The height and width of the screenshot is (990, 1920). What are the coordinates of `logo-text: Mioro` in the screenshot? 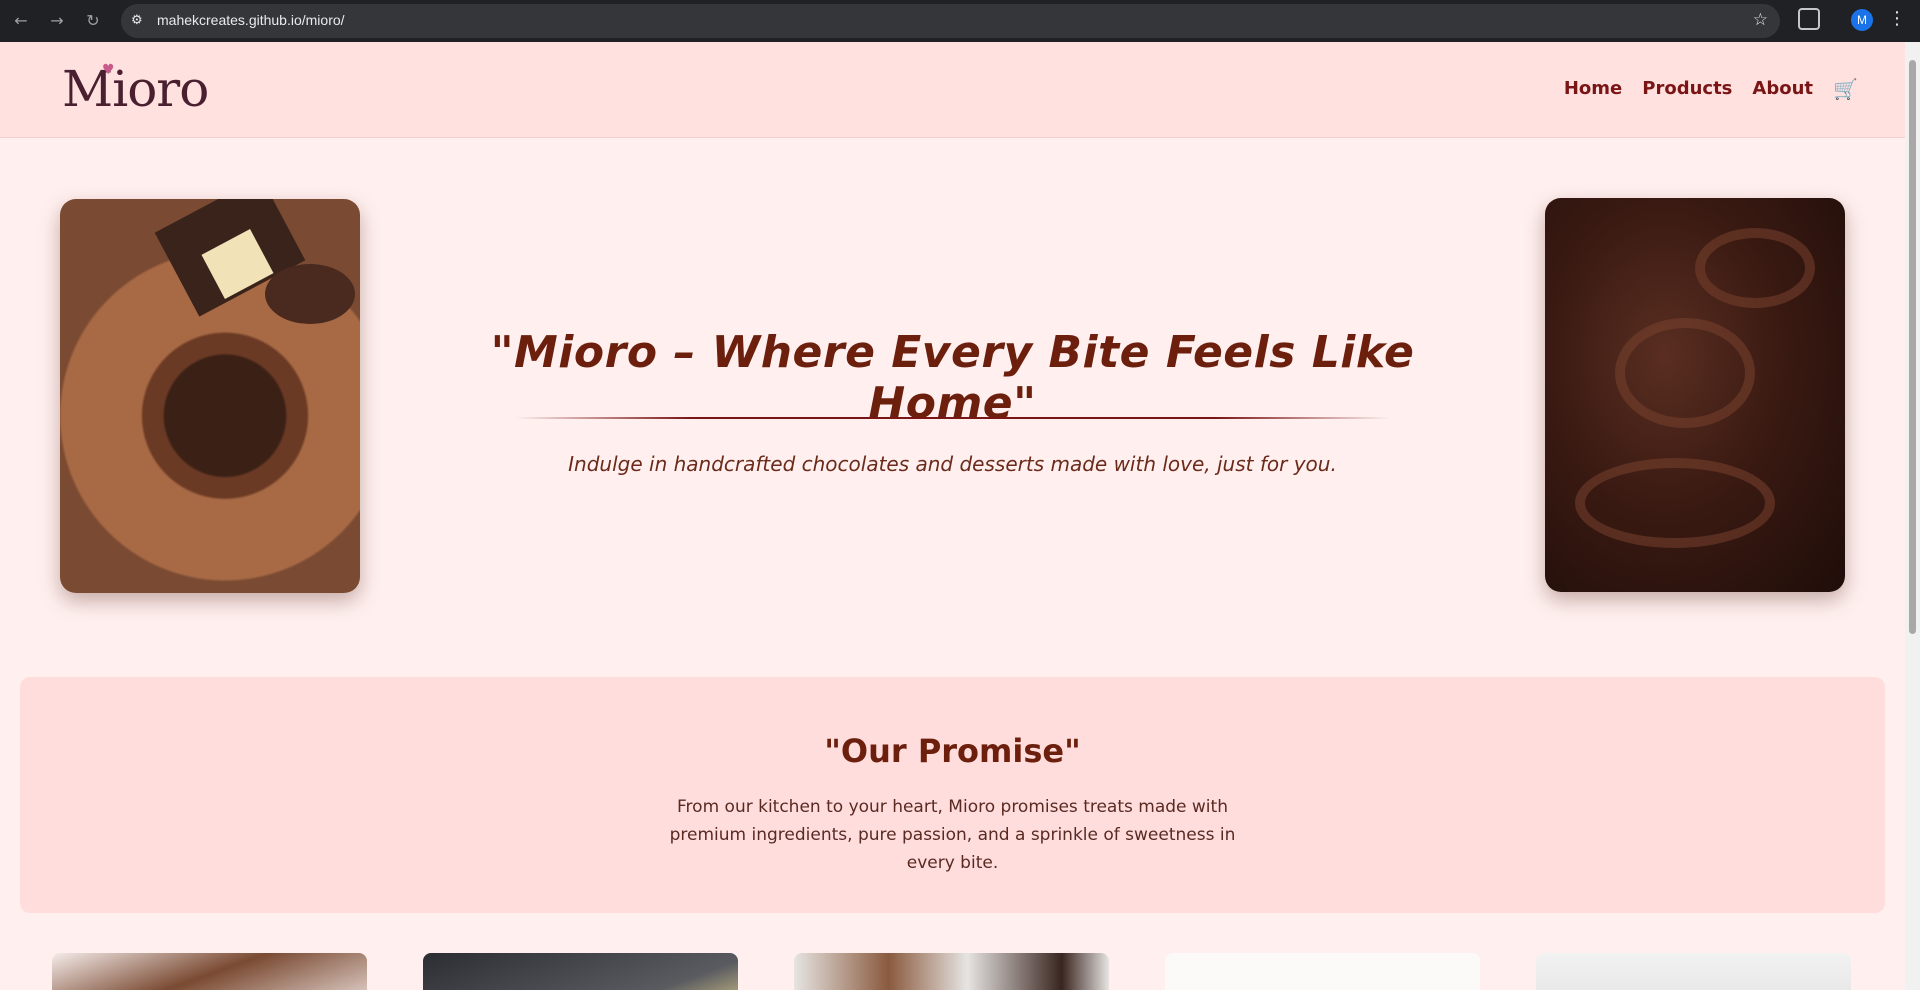 It's located at (135, 89).